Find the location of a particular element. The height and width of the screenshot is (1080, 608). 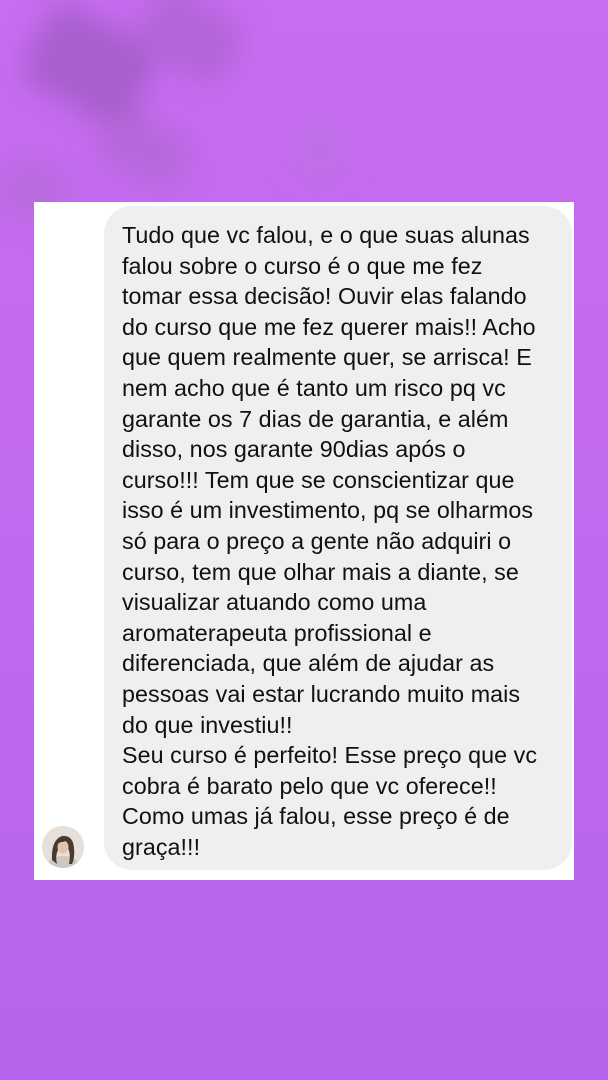

message-line: diferenciada, que além de ajudar as is located at coordinates (308, 663).